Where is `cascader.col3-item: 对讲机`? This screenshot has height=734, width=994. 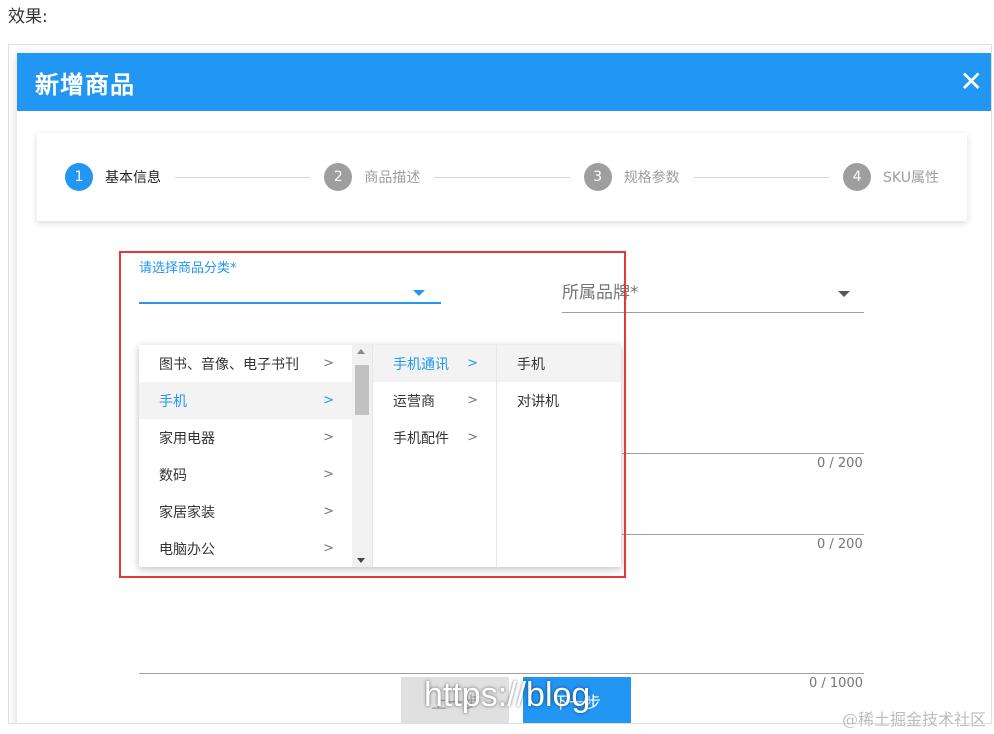
cascader.col3-item: 对讲机 is located at coordinates (559, 400).